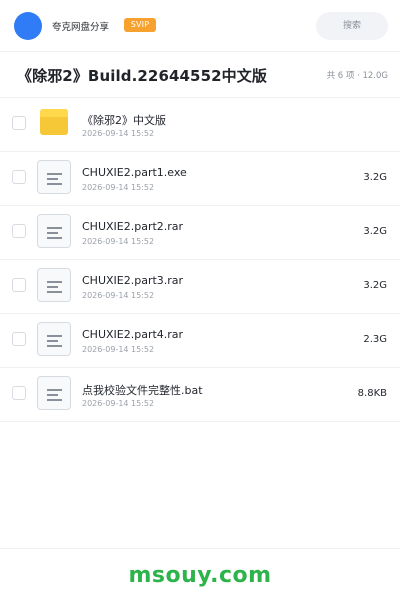 The width and height of the screenshot is (400, 600). What do you see at coordinates (200, 179) in the screenshot?
I see `list-item: CHUXIE2.part1.exe 2026-09-14 15:52 3.2G` at bounding box center [200, 179].